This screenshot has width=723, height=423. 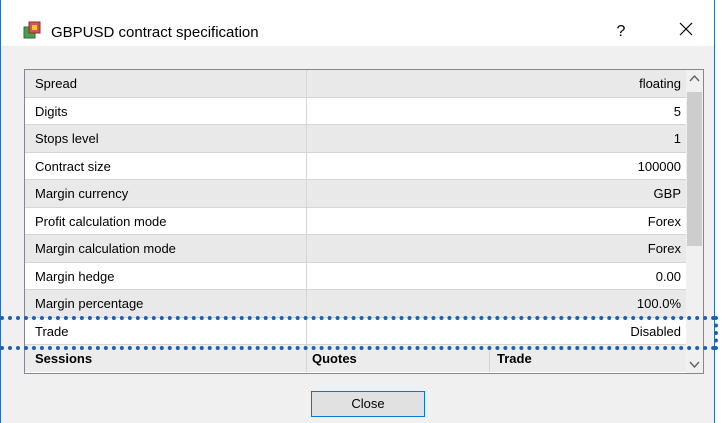 What do you see at coordinates (51, 111) in the screenshot?
I see `spec-row-label: Digits` at bounding box center [51, 111].